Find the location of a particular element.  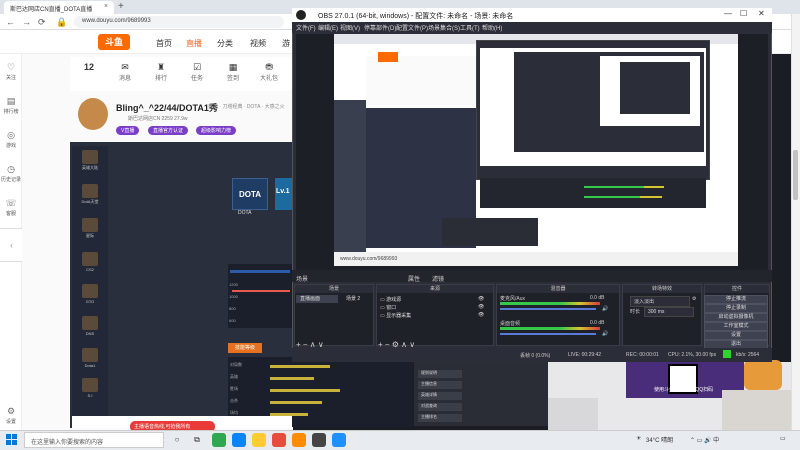

stat-level: 12 is located at coordinates (89, 67).